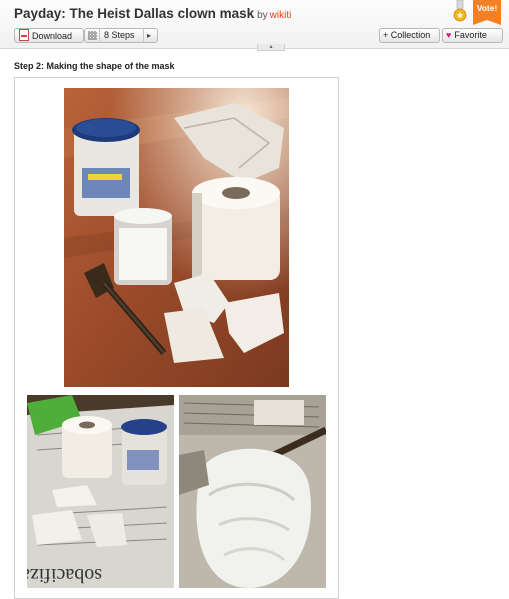 This screenshot has width=509, height=599. I want to click on steps-label: 8 Steps, so click(119, 35).